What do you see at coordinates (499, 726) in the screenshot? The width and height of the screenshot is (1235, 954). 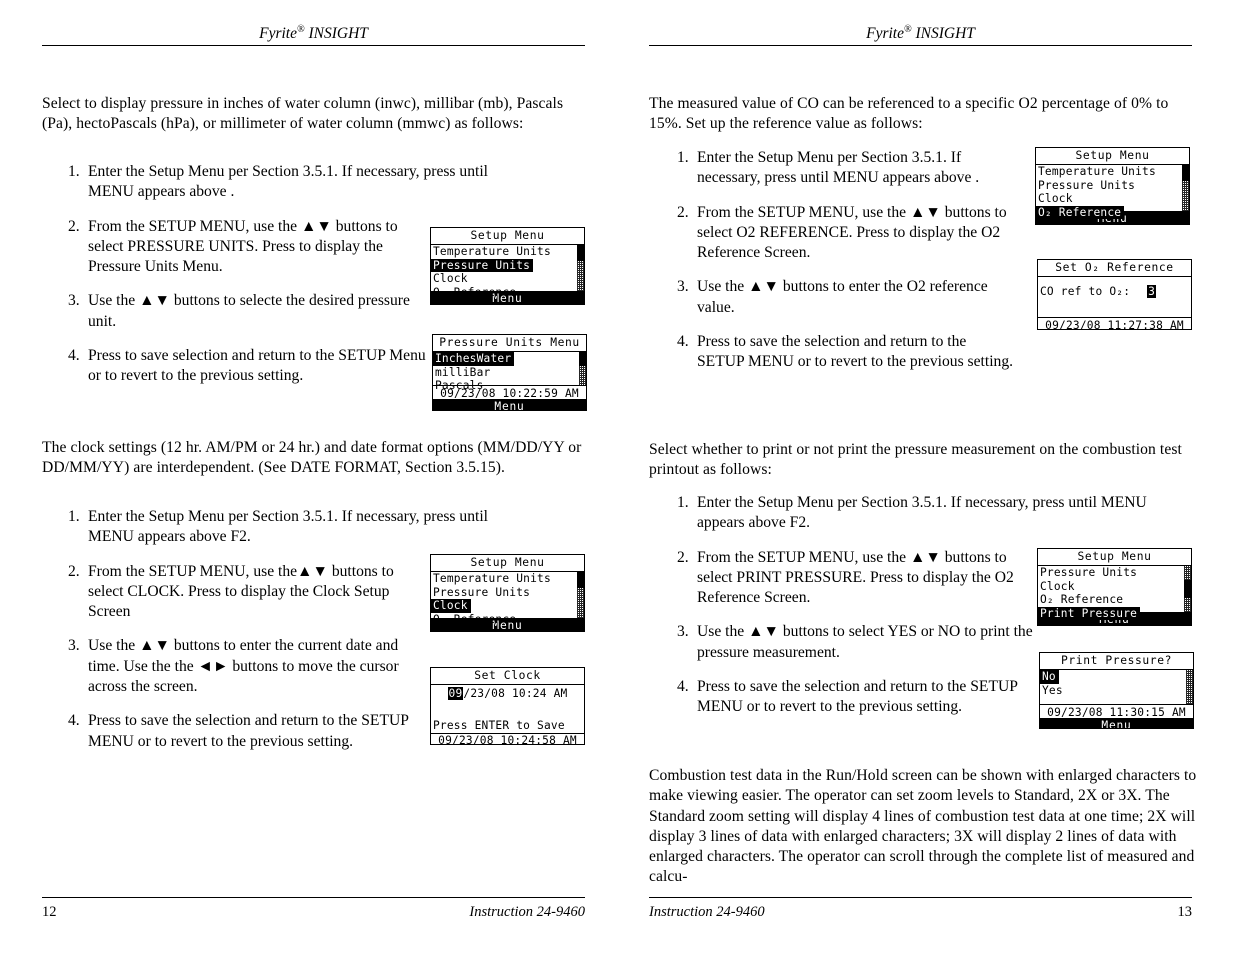 I see `lcd-prompt: Press ENTER to Save` at bounding box center [499, 726].